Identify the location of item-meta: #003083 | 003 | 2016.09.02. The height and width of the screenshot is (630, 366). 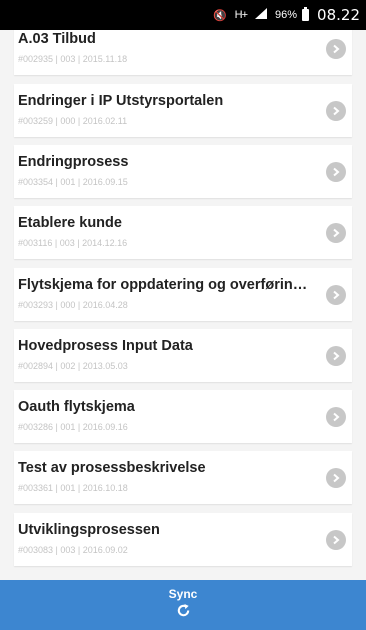
(73, 550).